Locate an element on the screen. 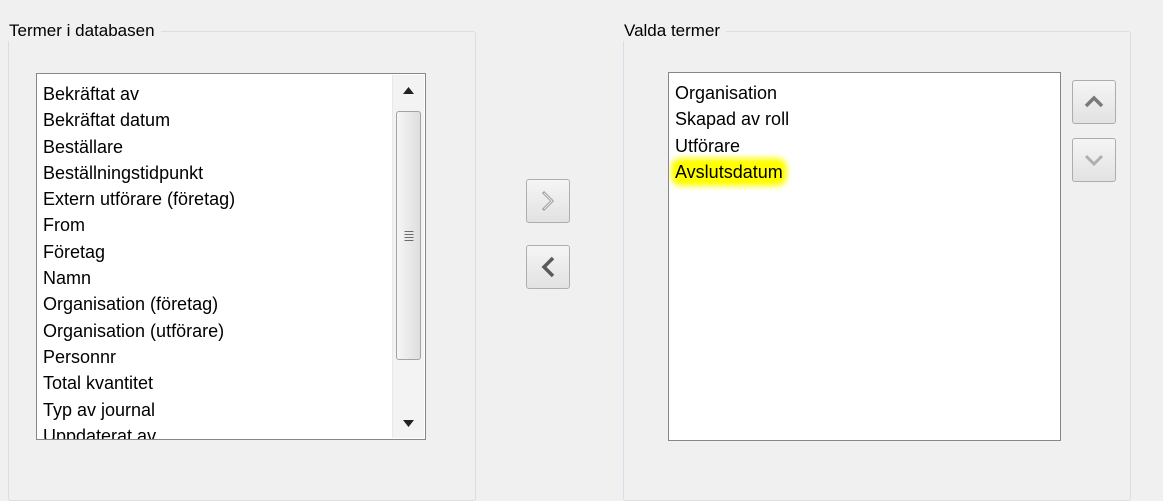  list-item-label: Namn is located at coordinates (67, 278).